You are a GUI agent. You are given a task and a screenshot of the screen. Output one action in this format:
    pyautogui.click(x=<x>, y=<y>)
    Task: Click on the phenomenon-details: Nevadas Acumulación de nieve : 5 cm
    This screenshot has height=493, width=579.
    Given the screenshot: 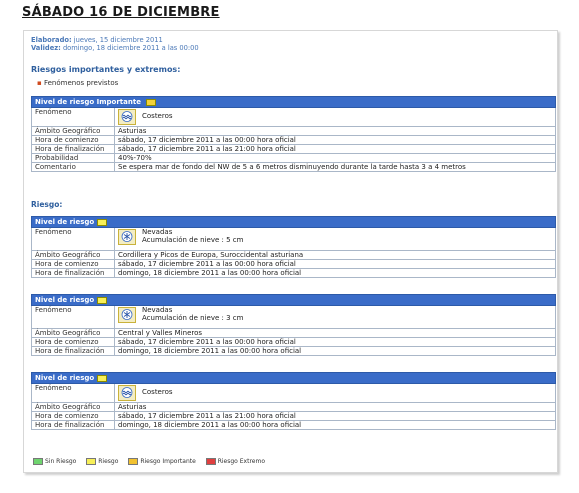 What is the action you would take?
    pyautogui.click(x=192, y=236)
    